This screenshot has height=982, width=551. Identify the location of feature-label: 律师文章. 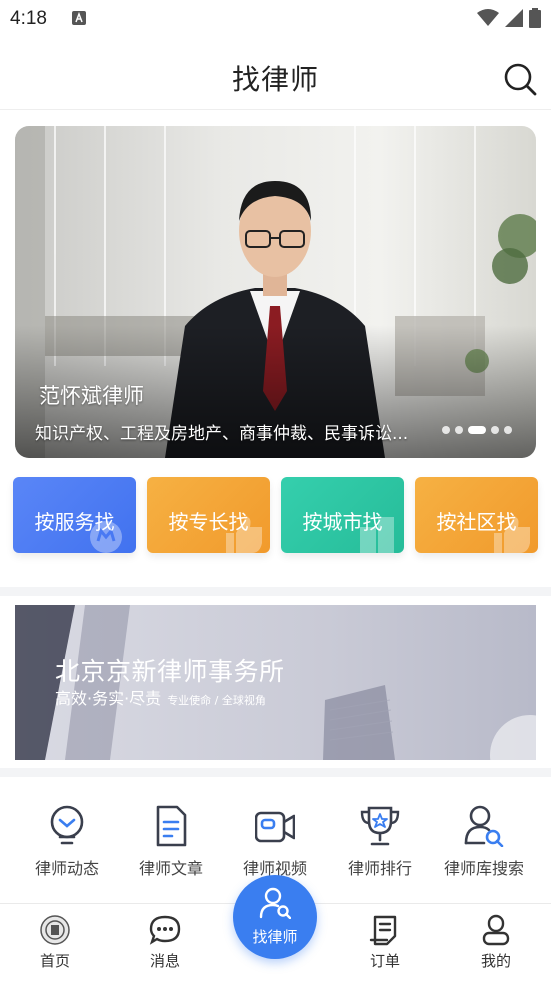
(170, 868).